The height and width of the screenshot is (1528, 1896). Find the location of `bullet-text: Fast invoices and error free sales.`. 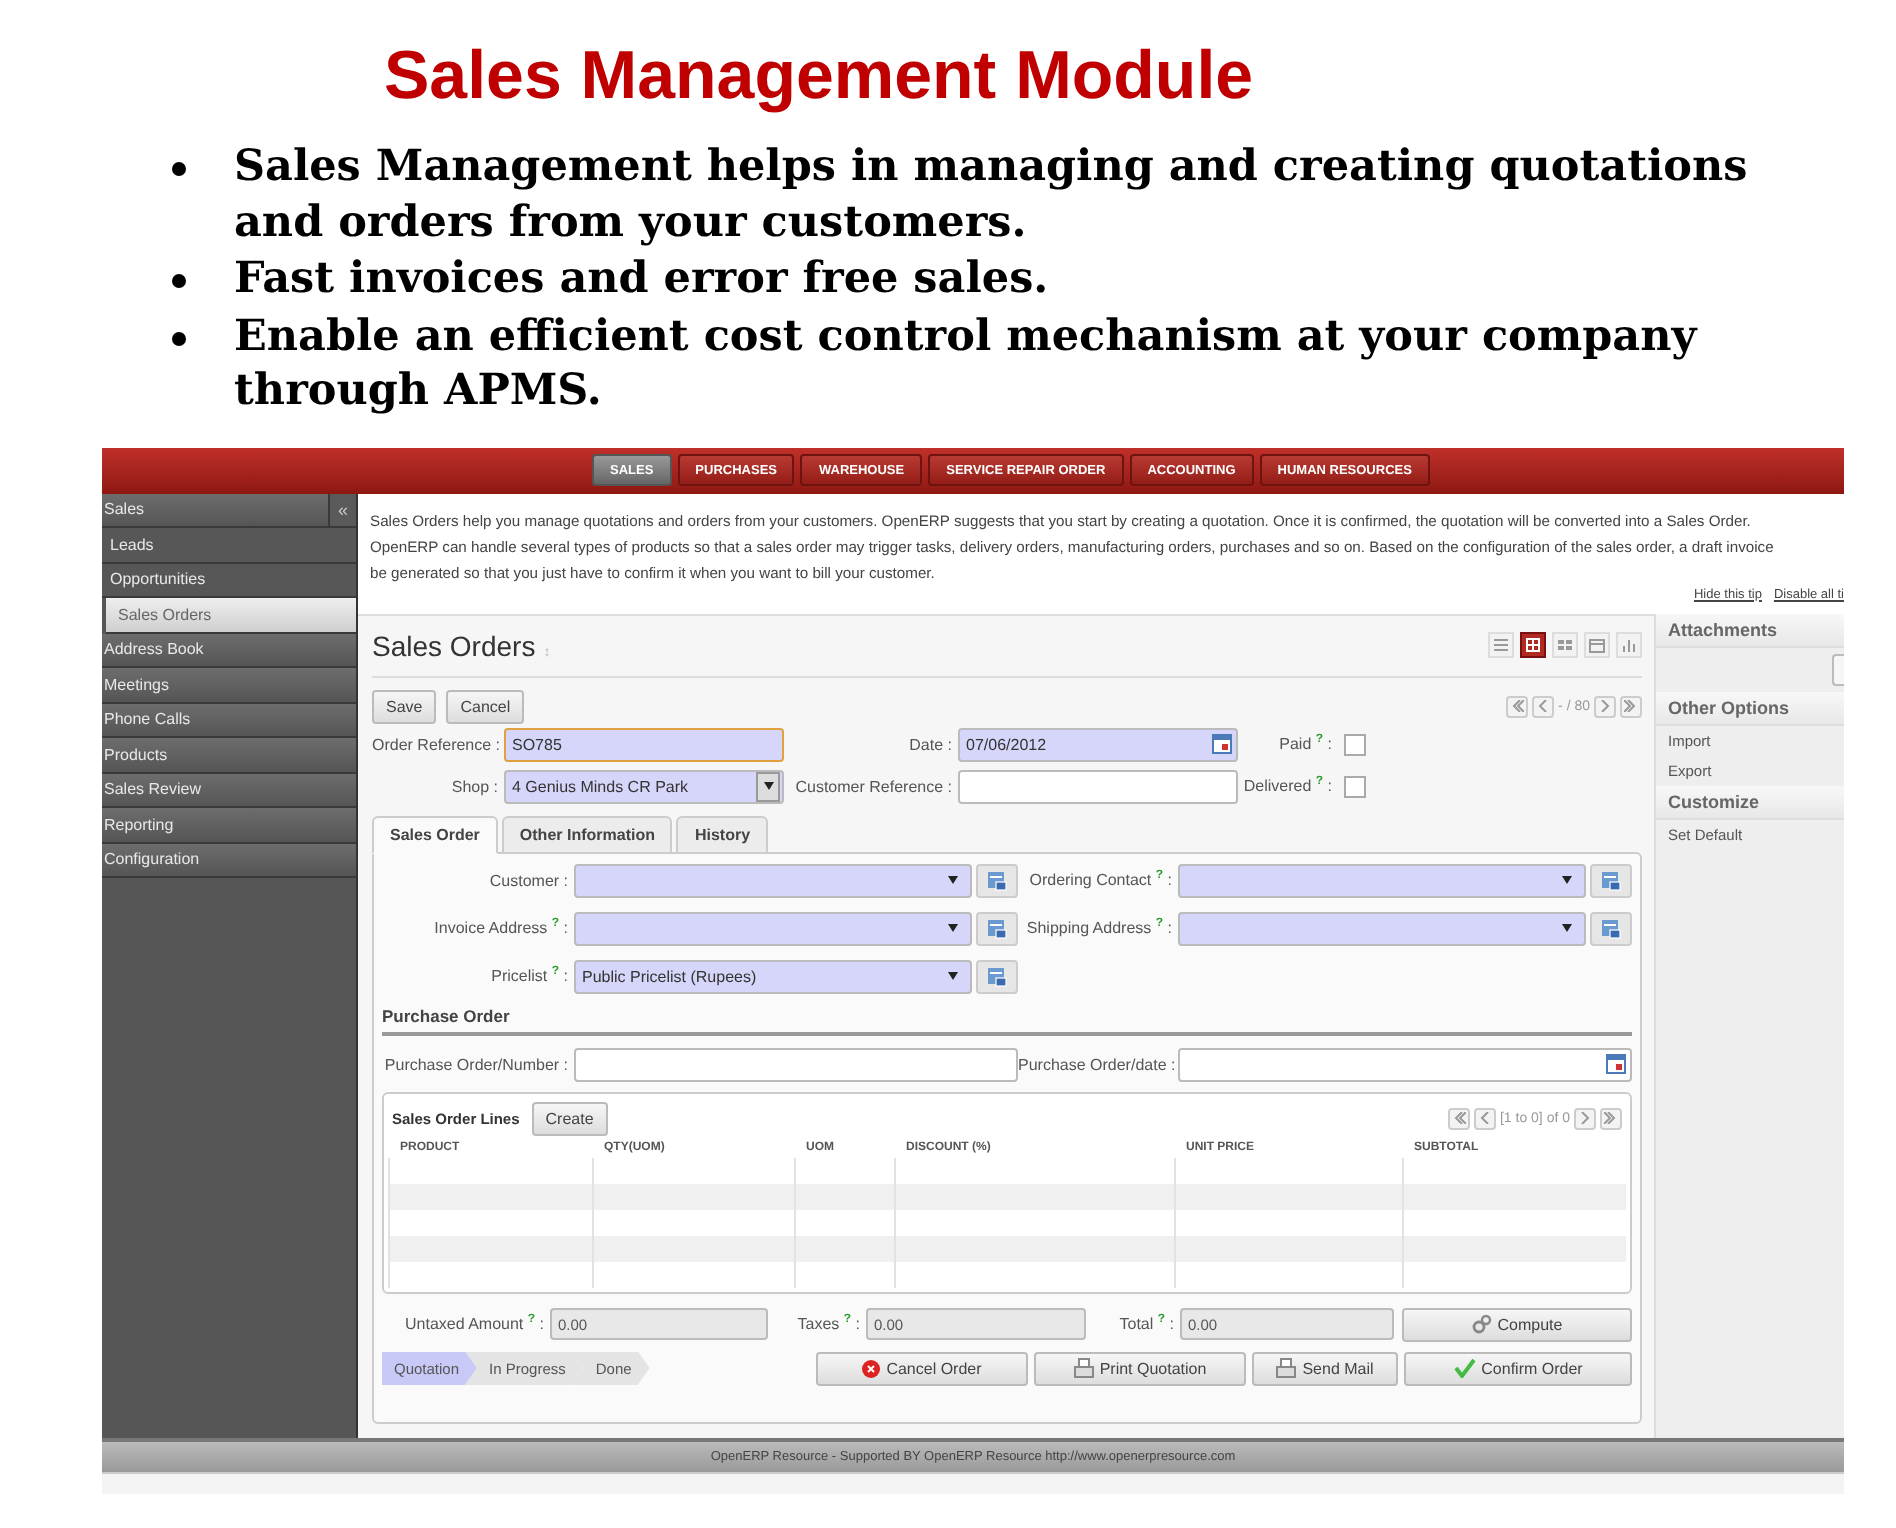

bullet-text: Fast invoices and error free sales. is located at coordinates (642, 279).